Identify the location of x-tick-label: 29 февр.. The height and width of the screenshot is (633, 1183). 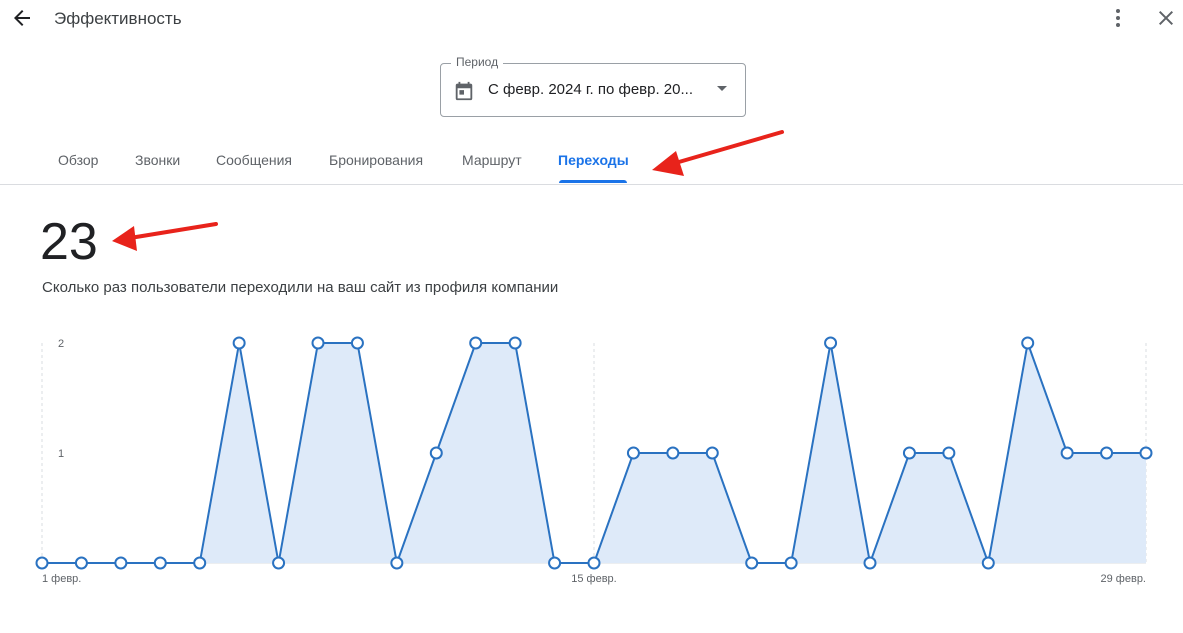
(1123, 579).